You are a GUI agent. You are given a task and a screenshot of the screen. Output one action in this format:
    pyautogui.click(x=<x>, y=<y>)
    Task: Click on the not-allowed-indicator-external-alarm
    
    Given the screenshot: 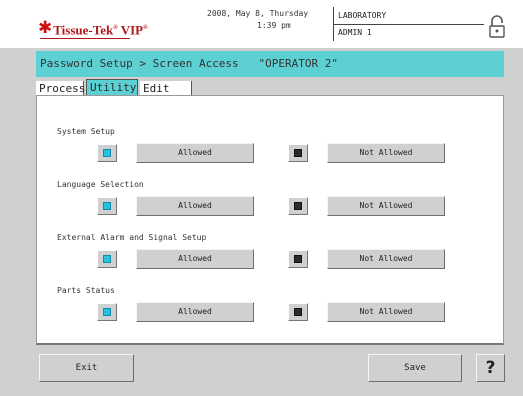 What is the action you would take?
    pyautogui.click(x=298, y=259)
    